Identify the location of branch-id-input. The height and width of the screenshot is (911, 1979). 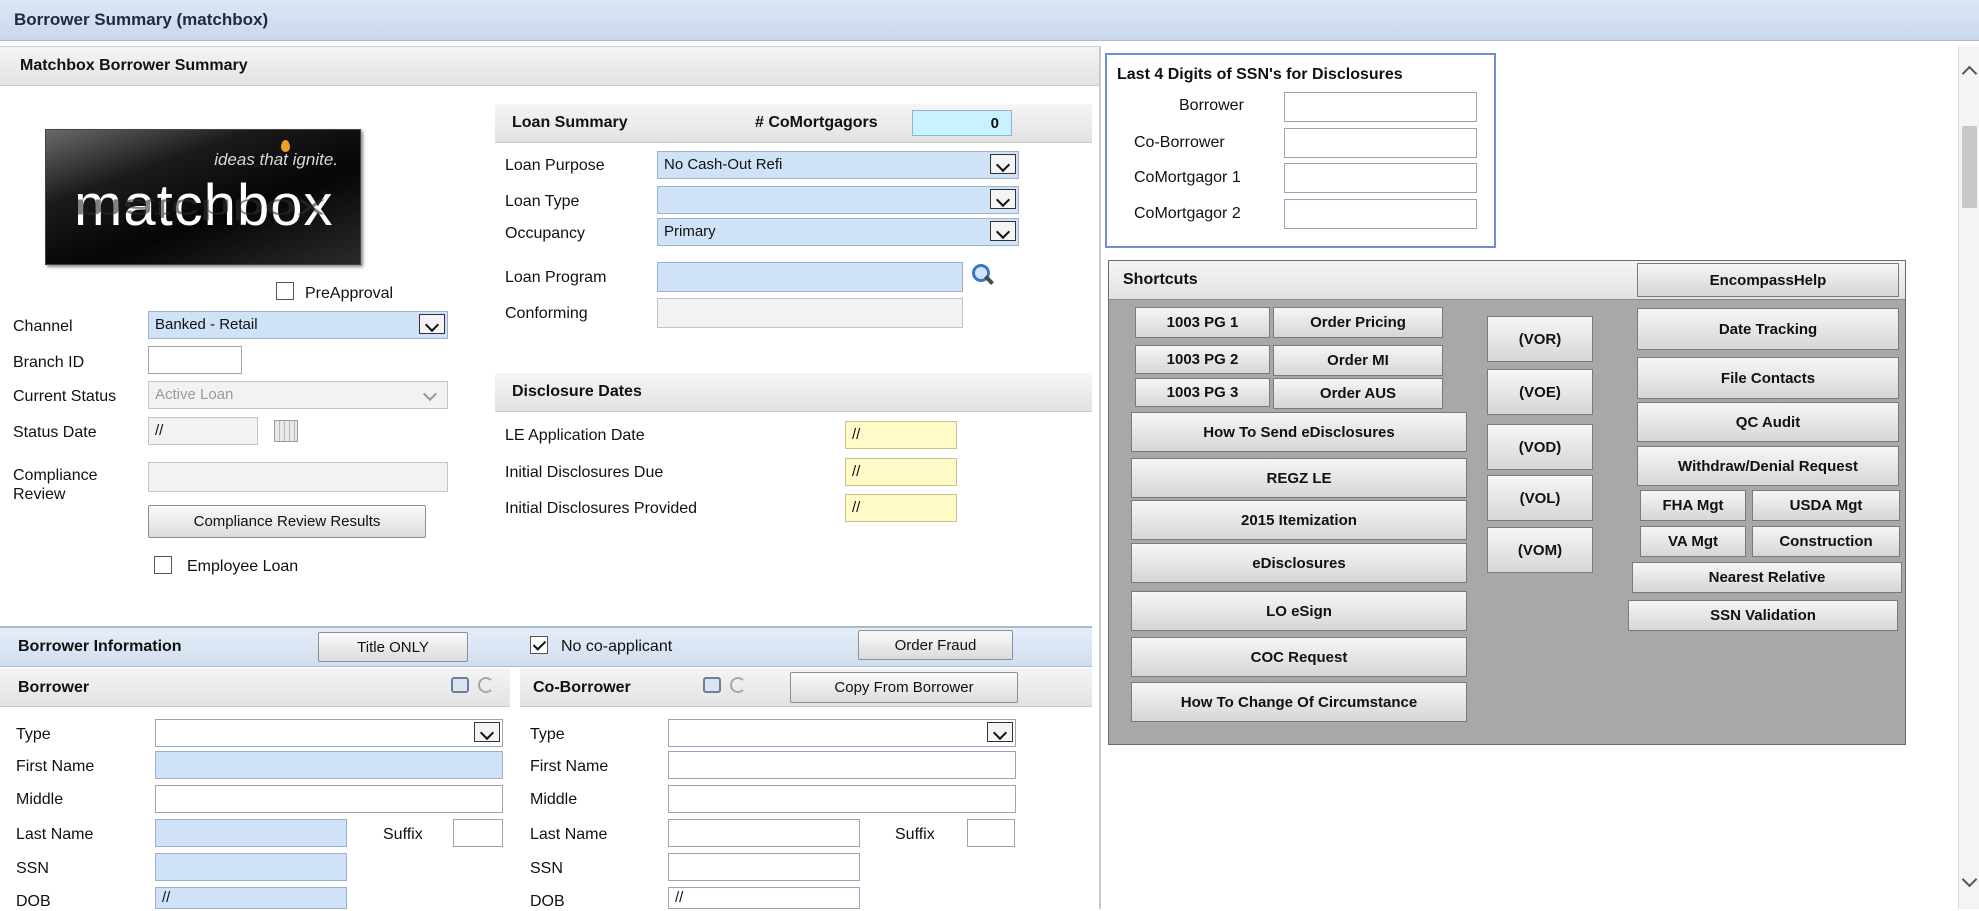
(195, 360).